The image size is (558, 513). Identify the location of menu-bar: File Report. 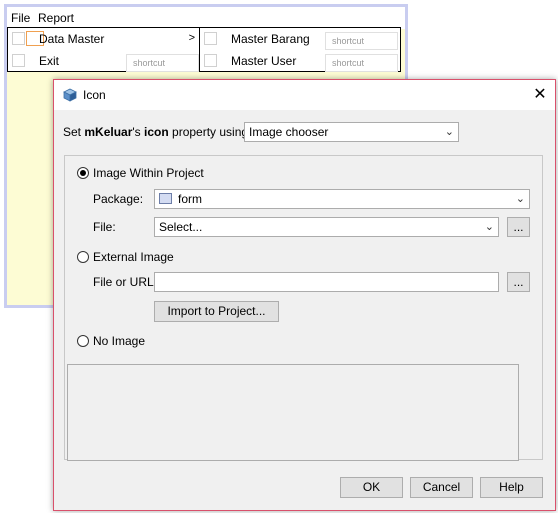
(206, 18).